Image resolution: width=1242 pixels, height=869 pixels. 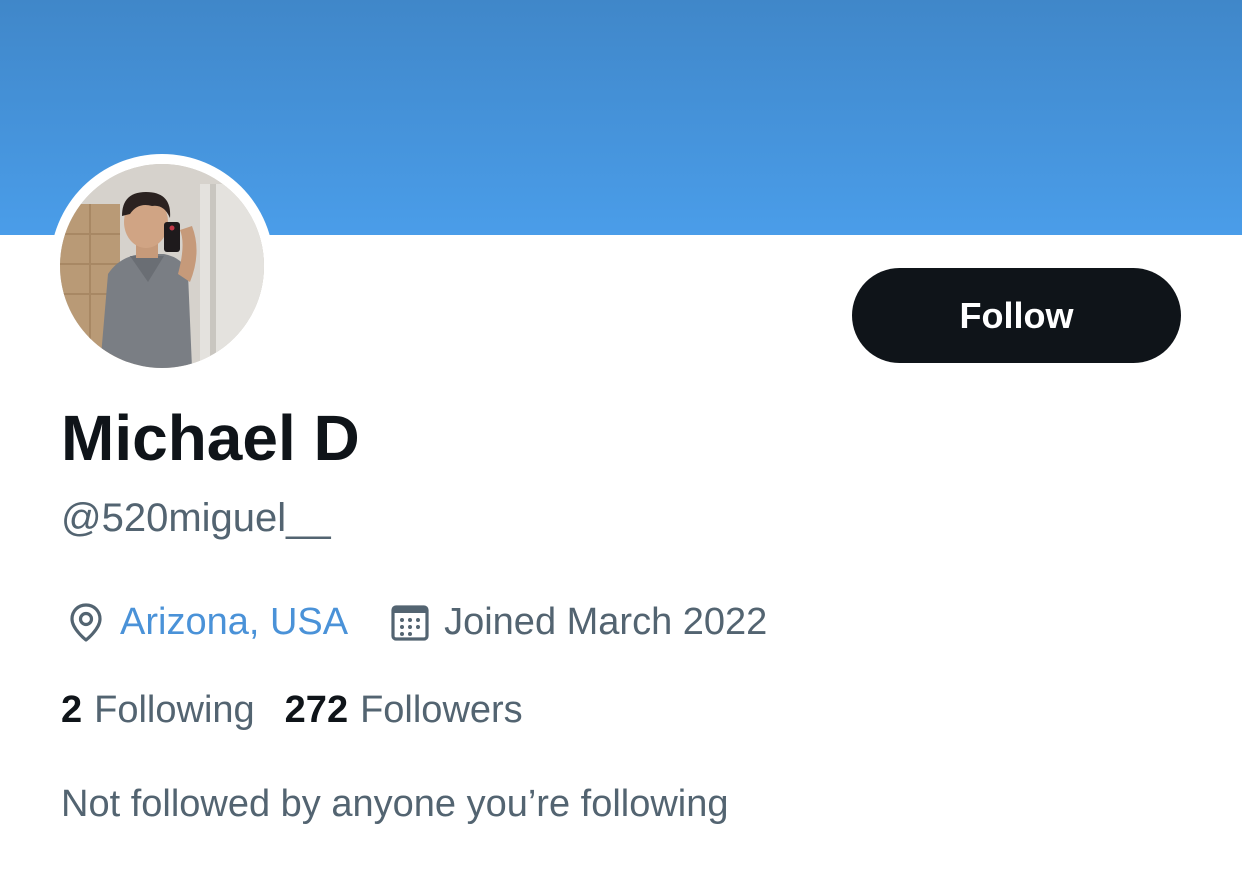 I want to click on calendar-icon, so click(x=410, y=622).